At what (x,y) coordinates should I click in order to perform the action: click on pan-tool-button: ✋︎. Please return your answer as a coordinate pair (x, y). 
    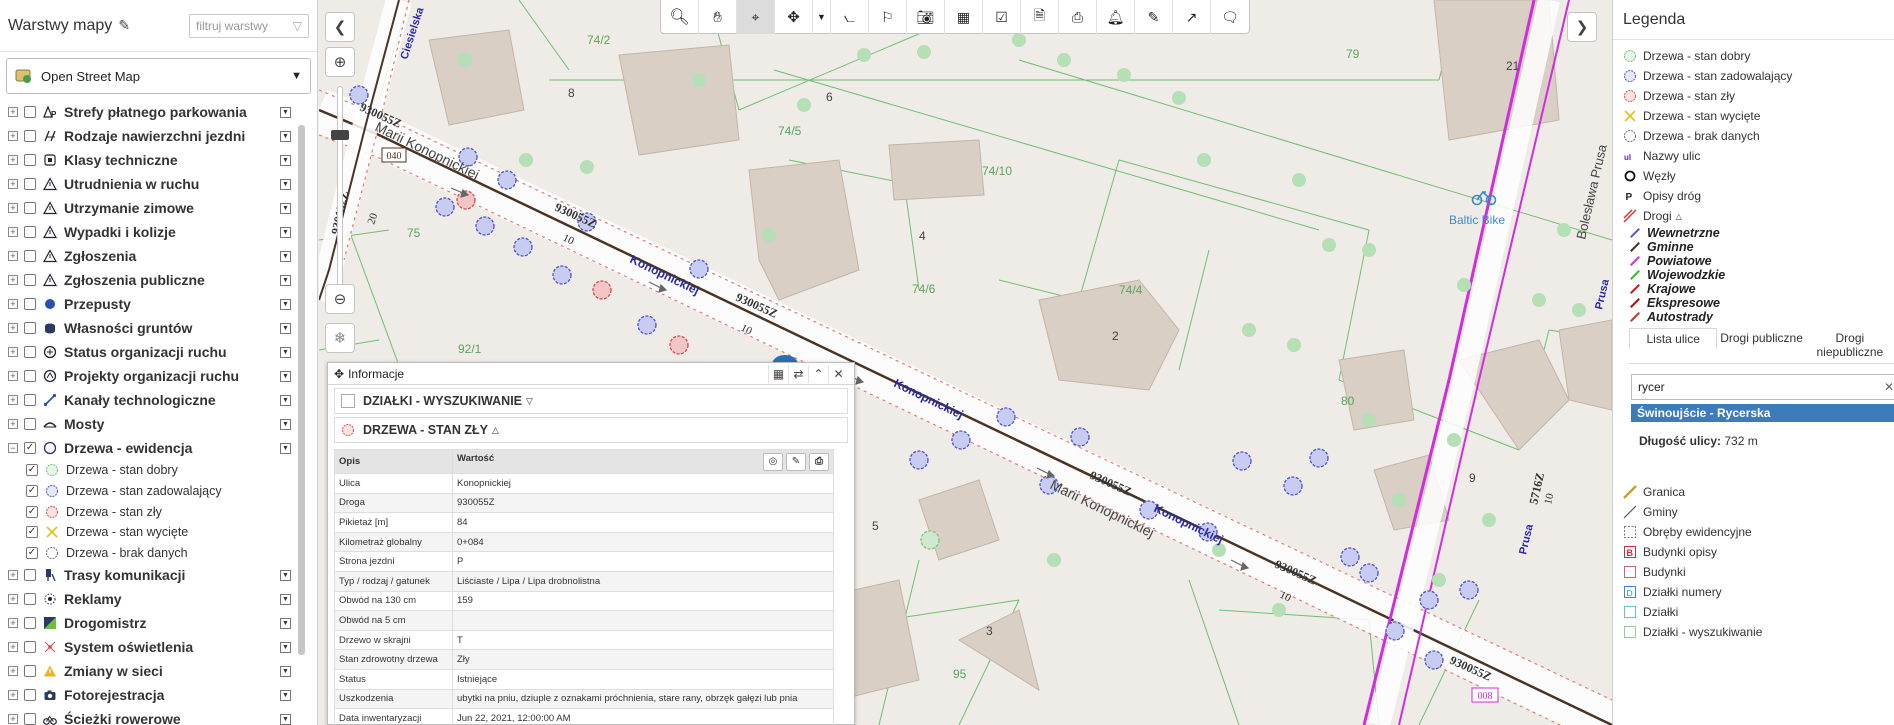
    Looking at the image, I should click on (718, 17).